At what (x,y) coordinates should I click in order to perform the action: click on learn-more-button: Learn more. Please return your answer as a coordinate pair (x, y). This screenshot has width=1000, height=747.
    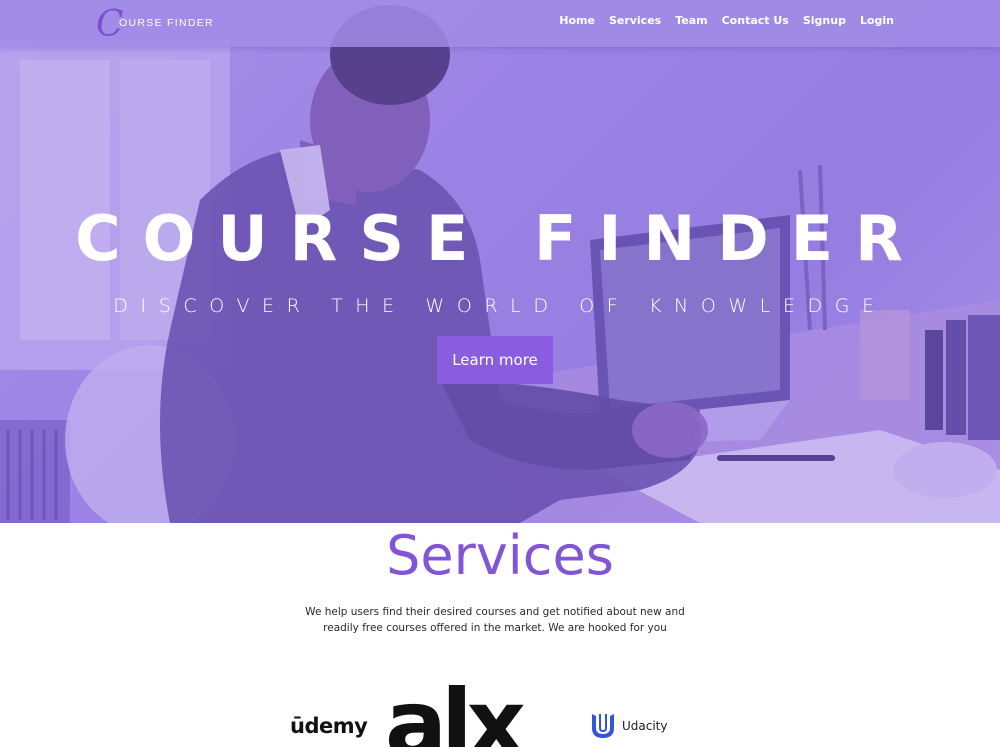
    Looking at the image, I should click on (495, 360).